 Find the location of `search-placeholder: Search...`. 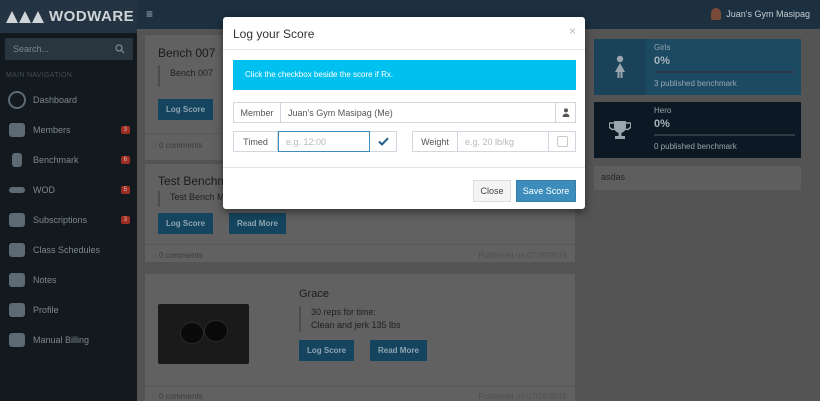

search-placeholder: Search... is located at coordinates (31, 49).